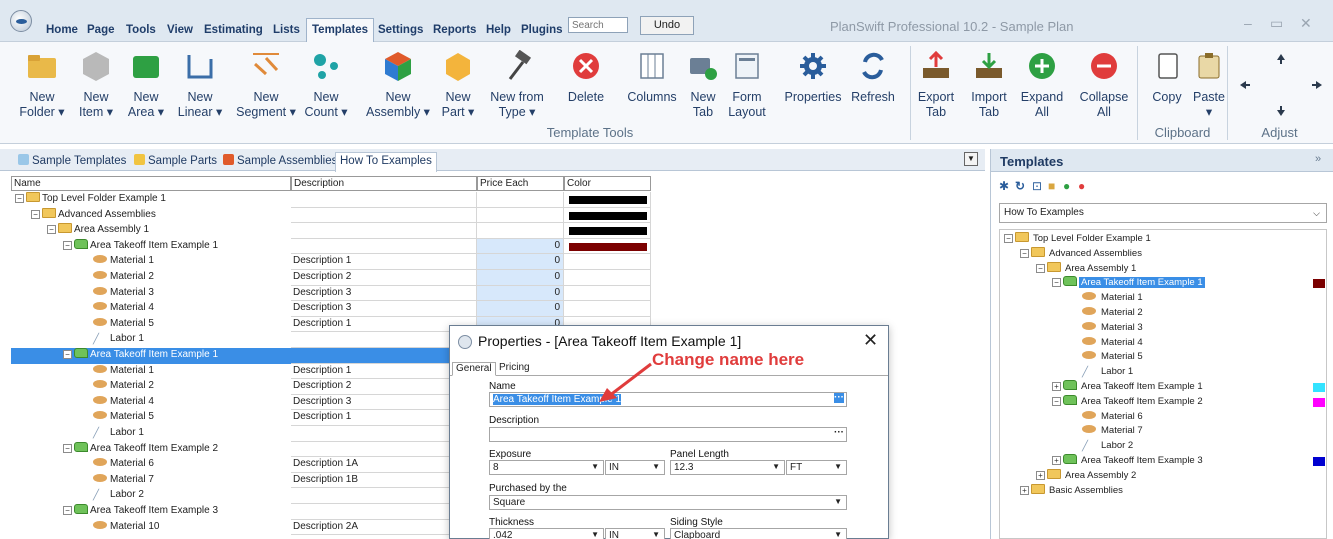 This screenshot has width=1333, height=539. Describe the element at coordinates (635, 533) in the screenshot. I see `thickness-unit-select: IN ▼` at that location.